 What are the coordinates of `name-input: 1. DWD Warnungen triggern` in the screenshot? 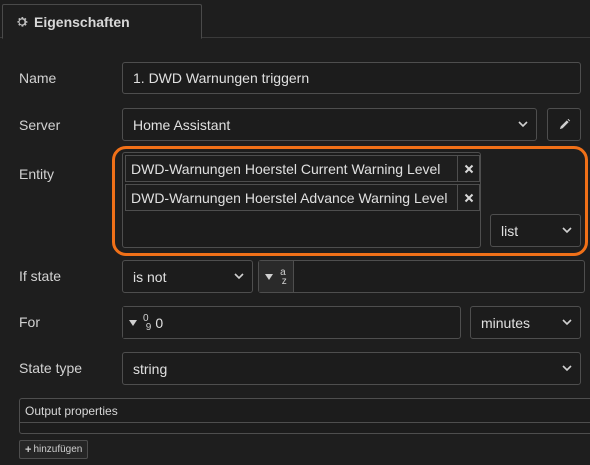 It's located at (351, 78).